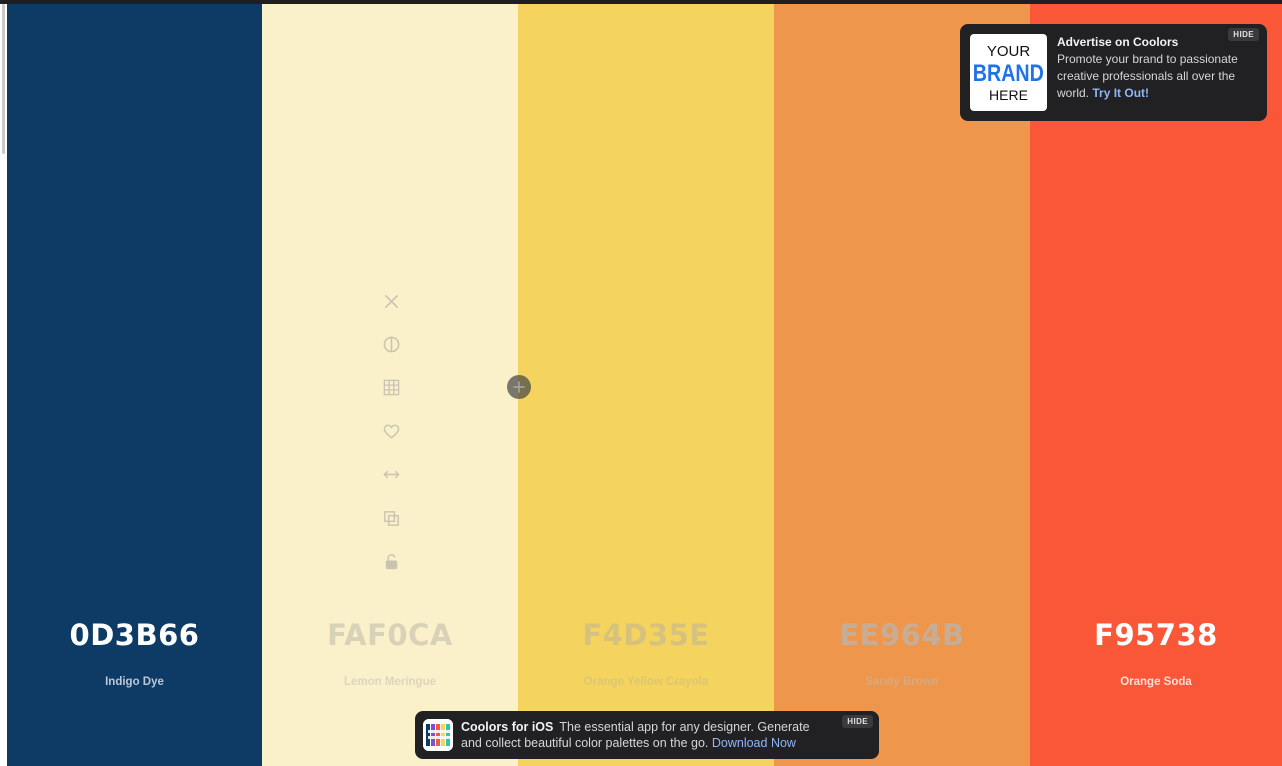 This screenshot has height=766, width=1282. I want to click on view-shades-button, so click(391, 387).